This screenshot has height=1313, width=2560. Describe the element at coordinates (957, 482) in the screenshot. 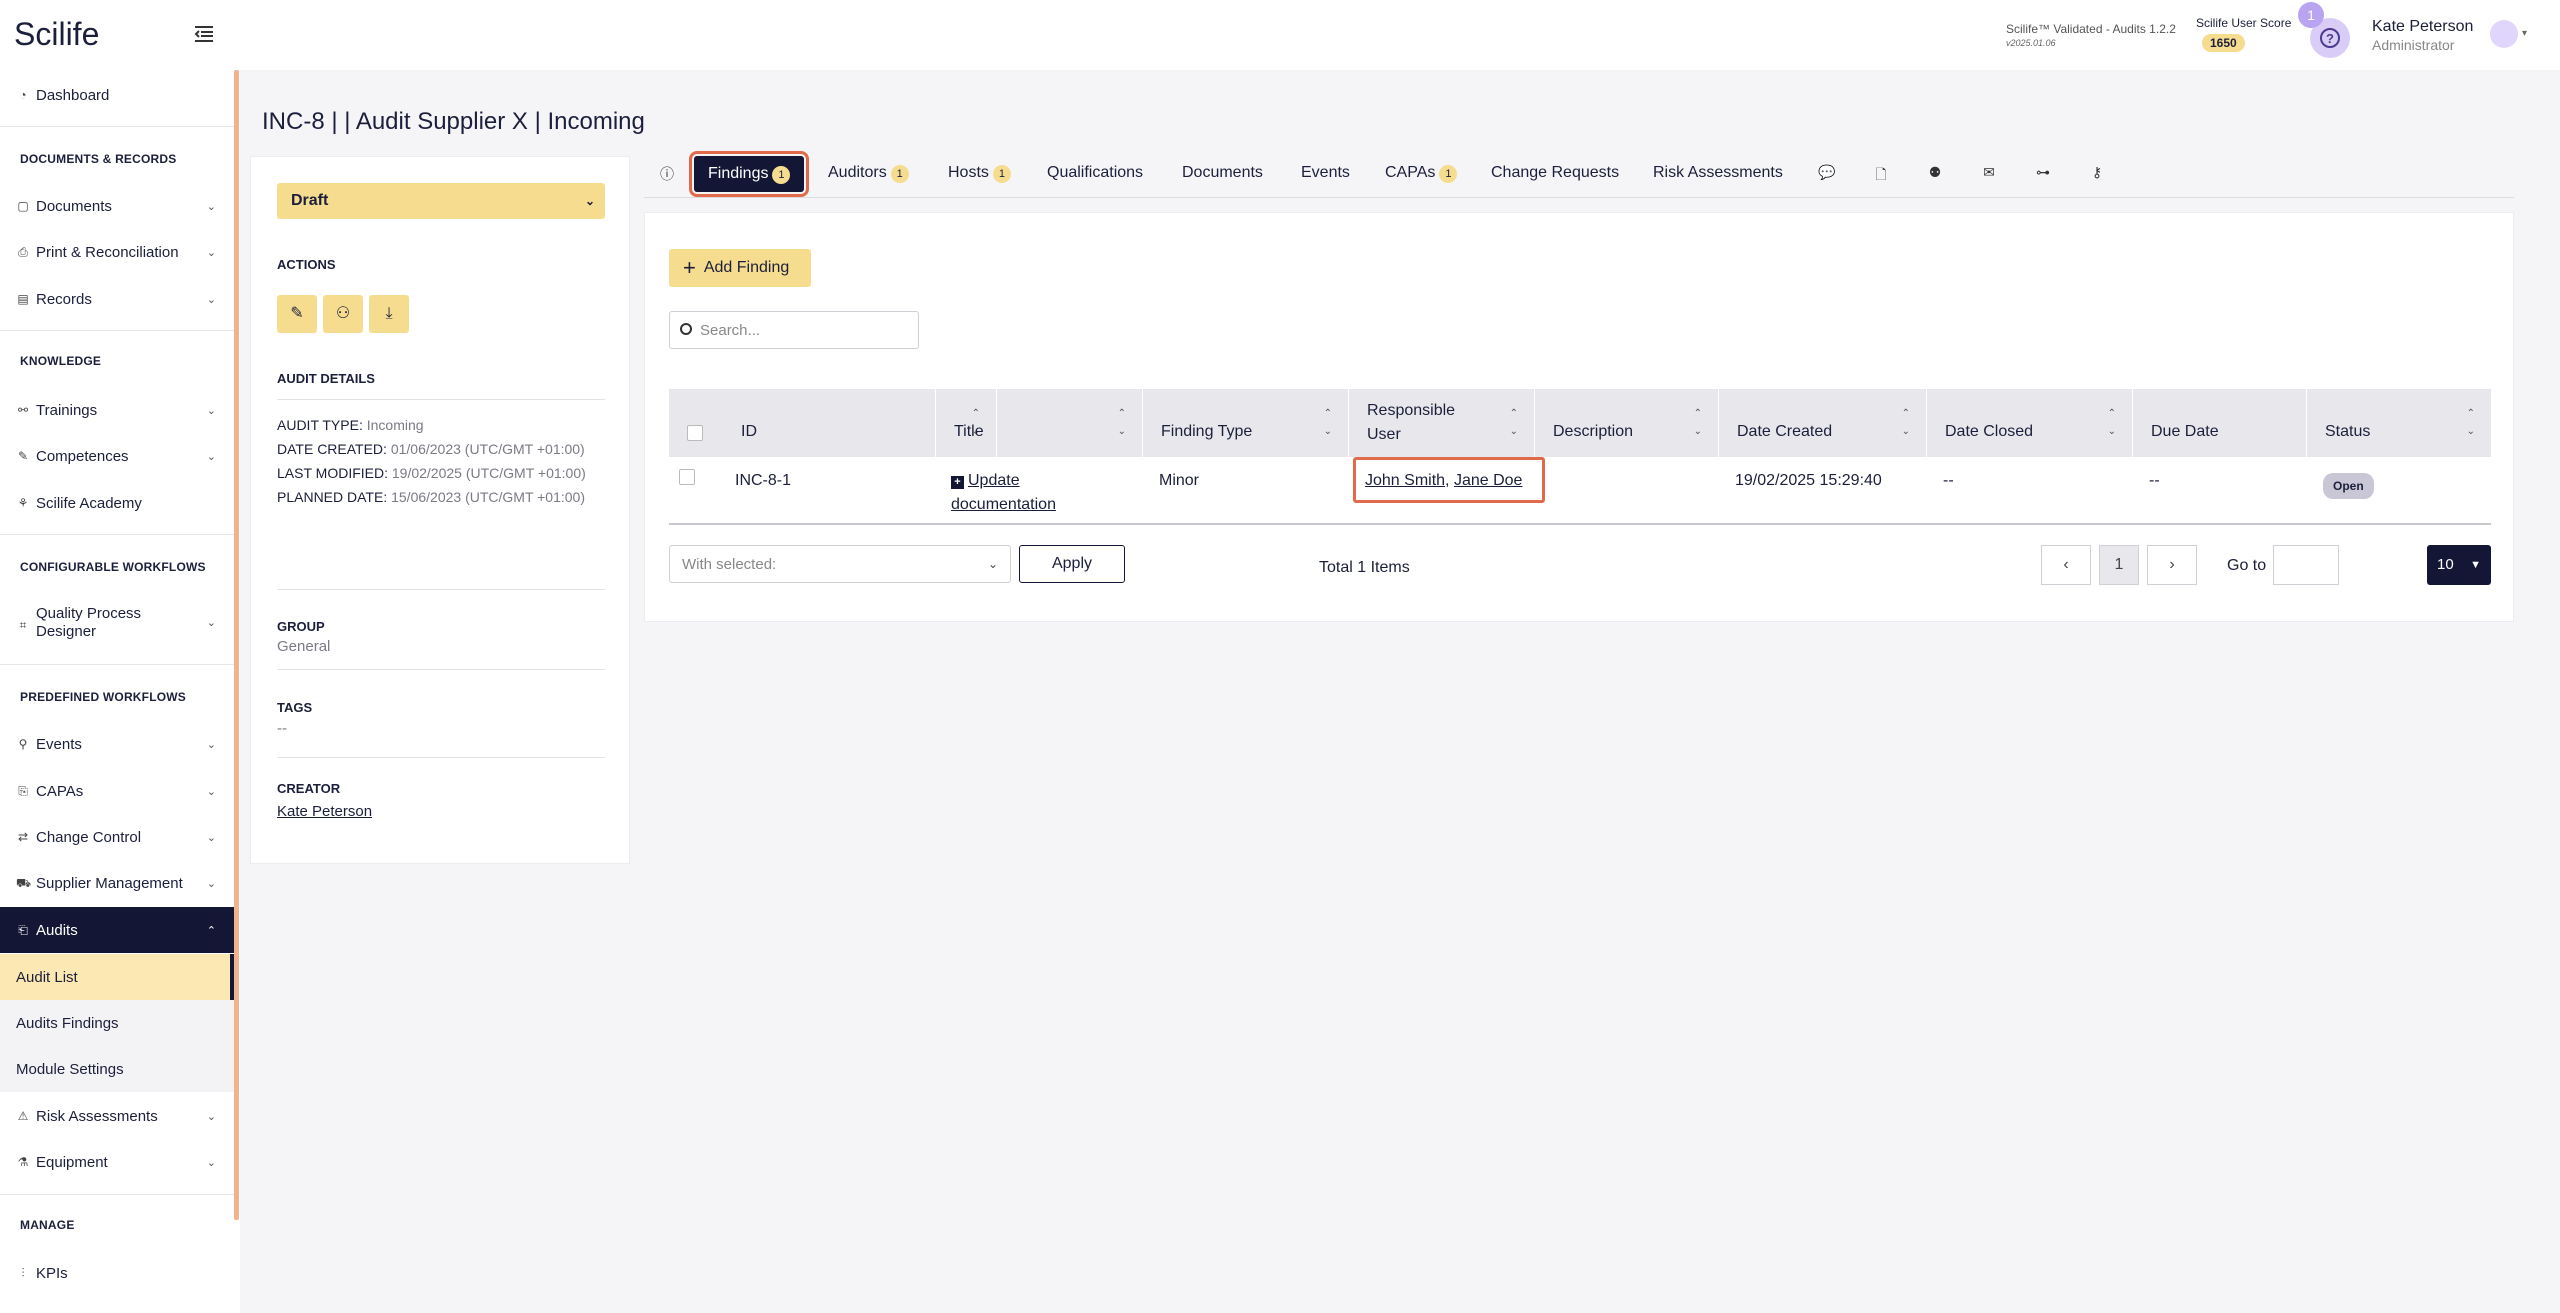

I see `plus-square-icon: +` at that location.